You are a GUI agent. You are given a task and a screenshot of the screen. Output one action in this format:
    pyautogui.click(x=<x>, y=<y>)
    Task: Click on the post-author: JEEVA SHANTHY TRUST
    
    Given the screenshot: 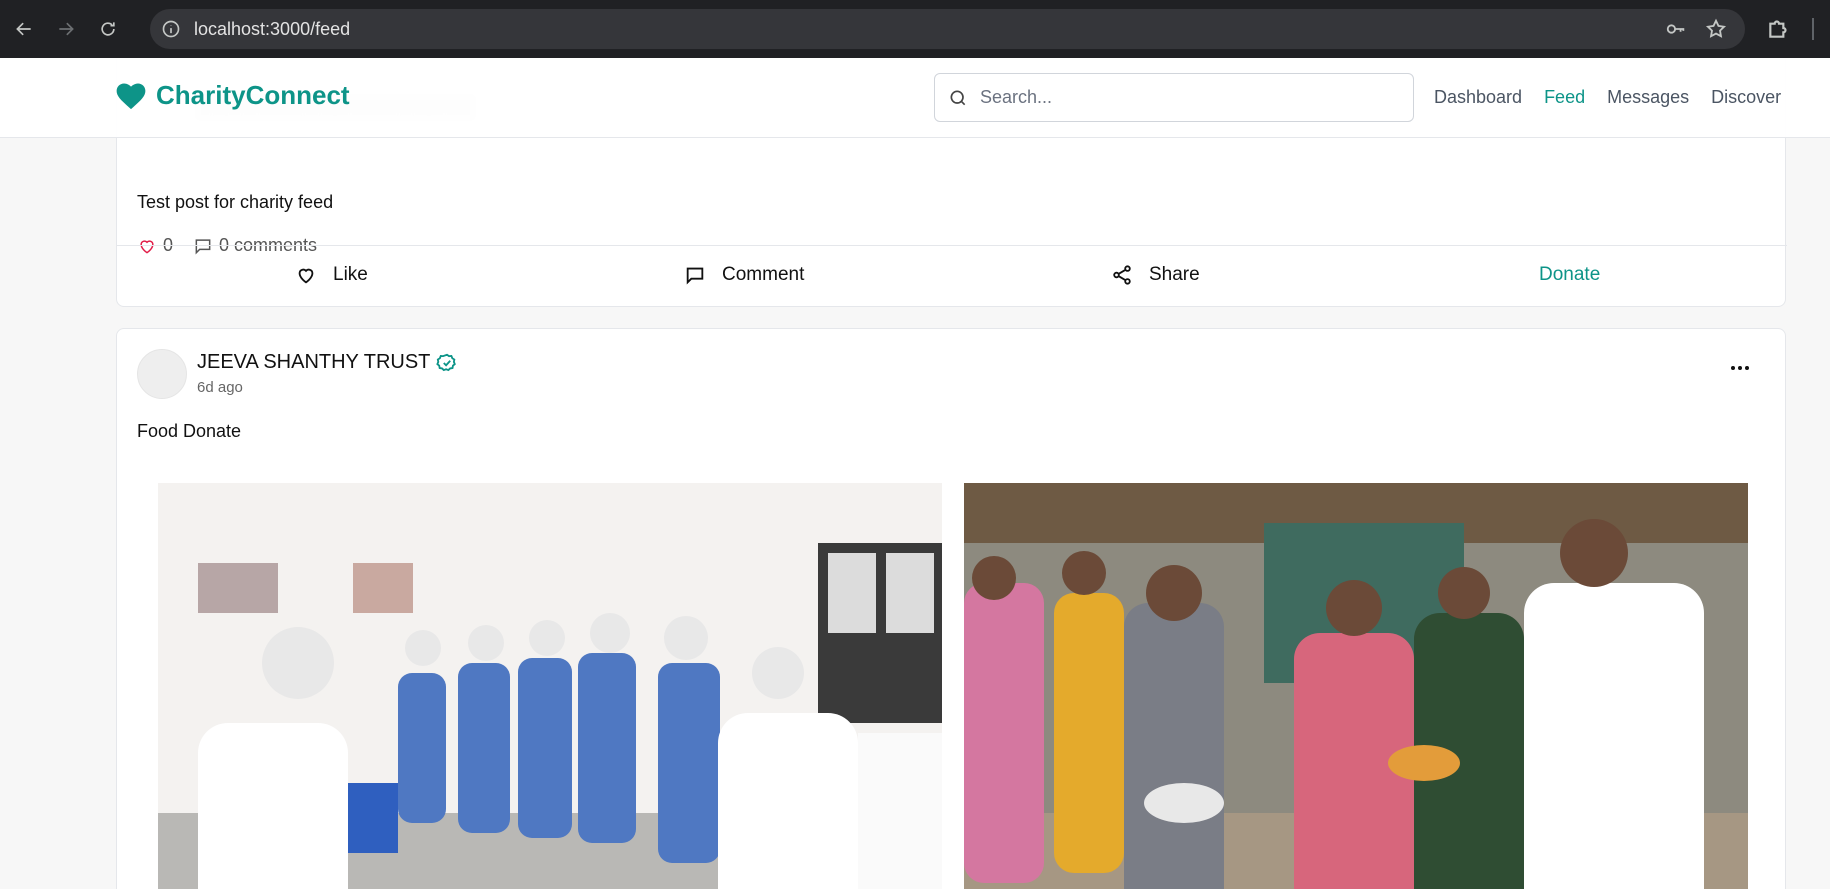 What is the action you would take?
    pyautogui.click(x=327, y=362)
    